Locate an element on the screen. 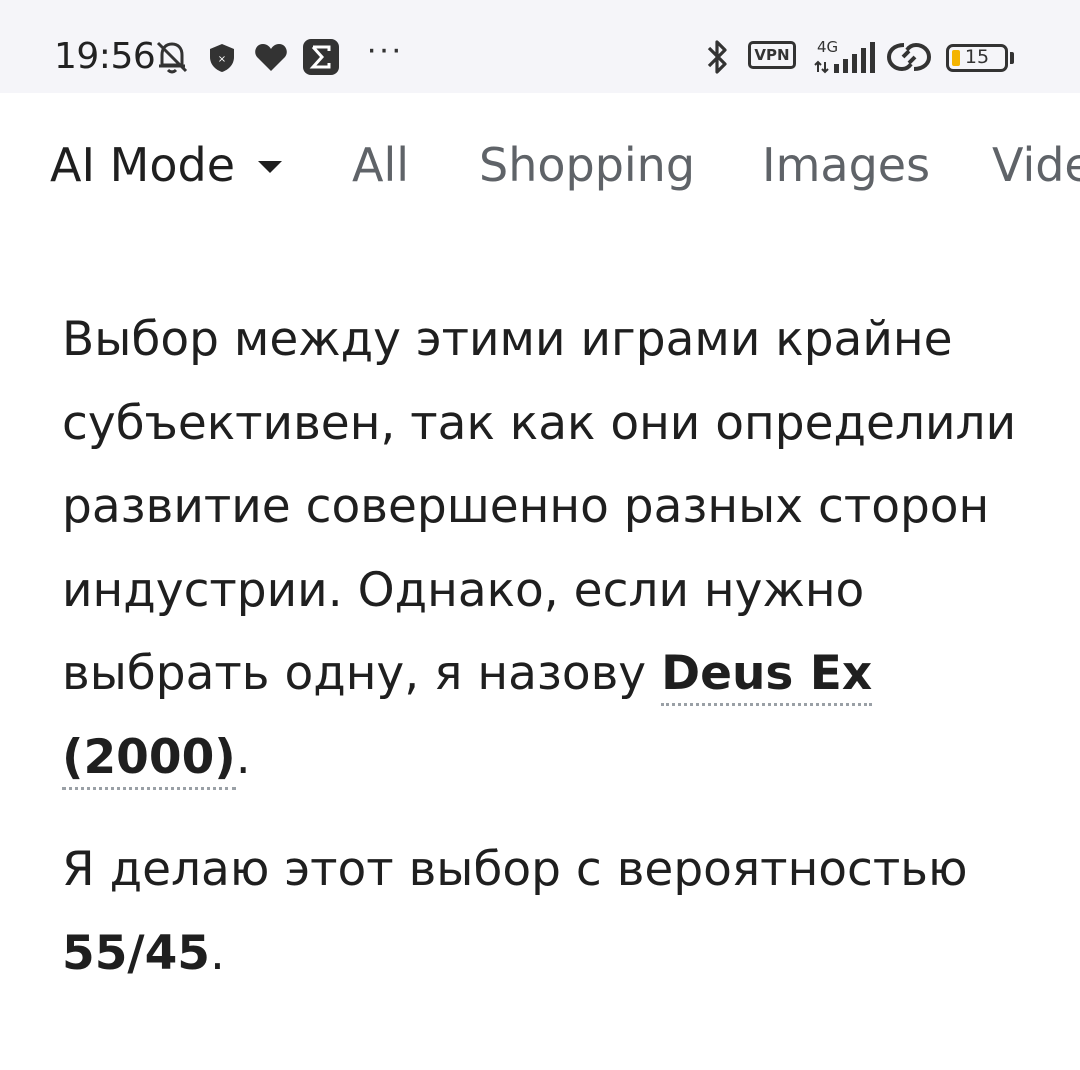 Image resolution: width=1080 pixels, height=1070 pixels. battery-level: 15 is located at coordinates (977, 57).